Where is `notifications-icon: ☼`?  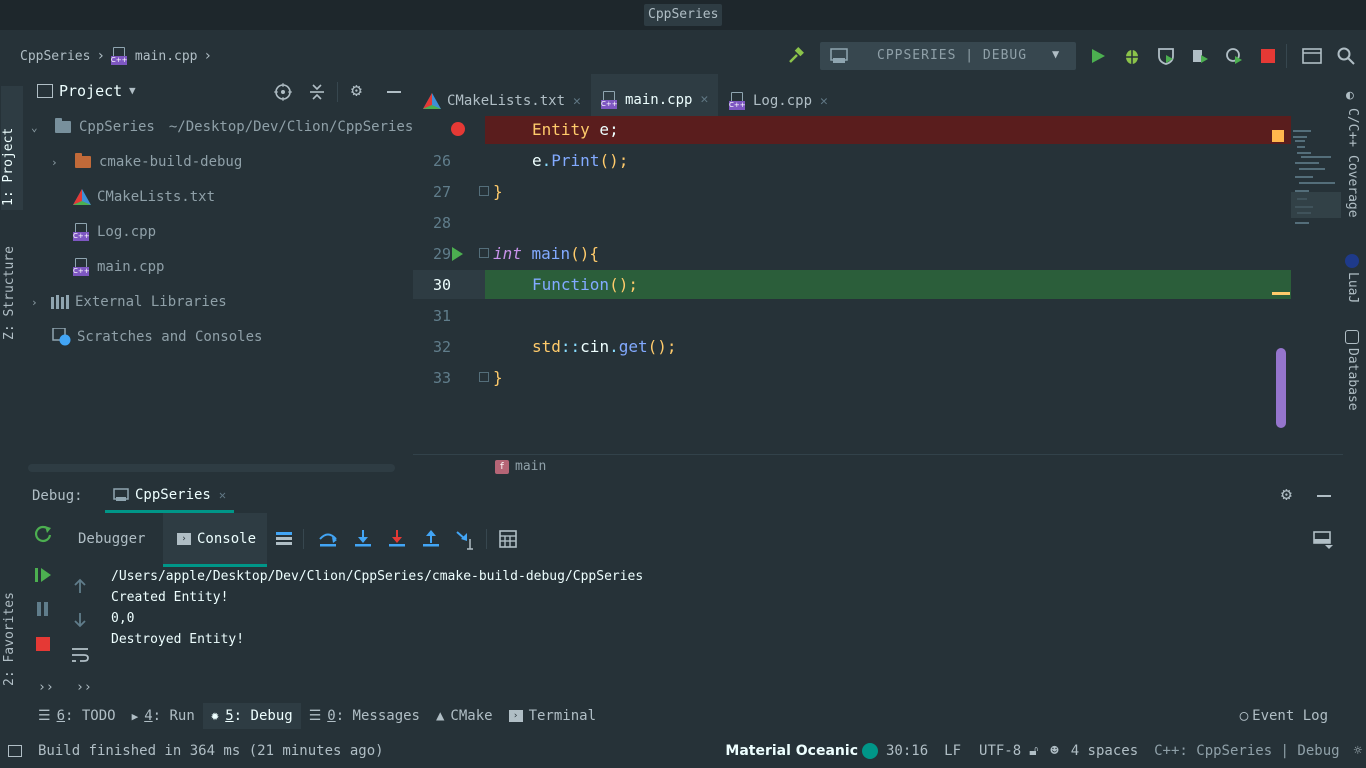 notifications-icon: ☼ is located at coordinates (1358, 751).